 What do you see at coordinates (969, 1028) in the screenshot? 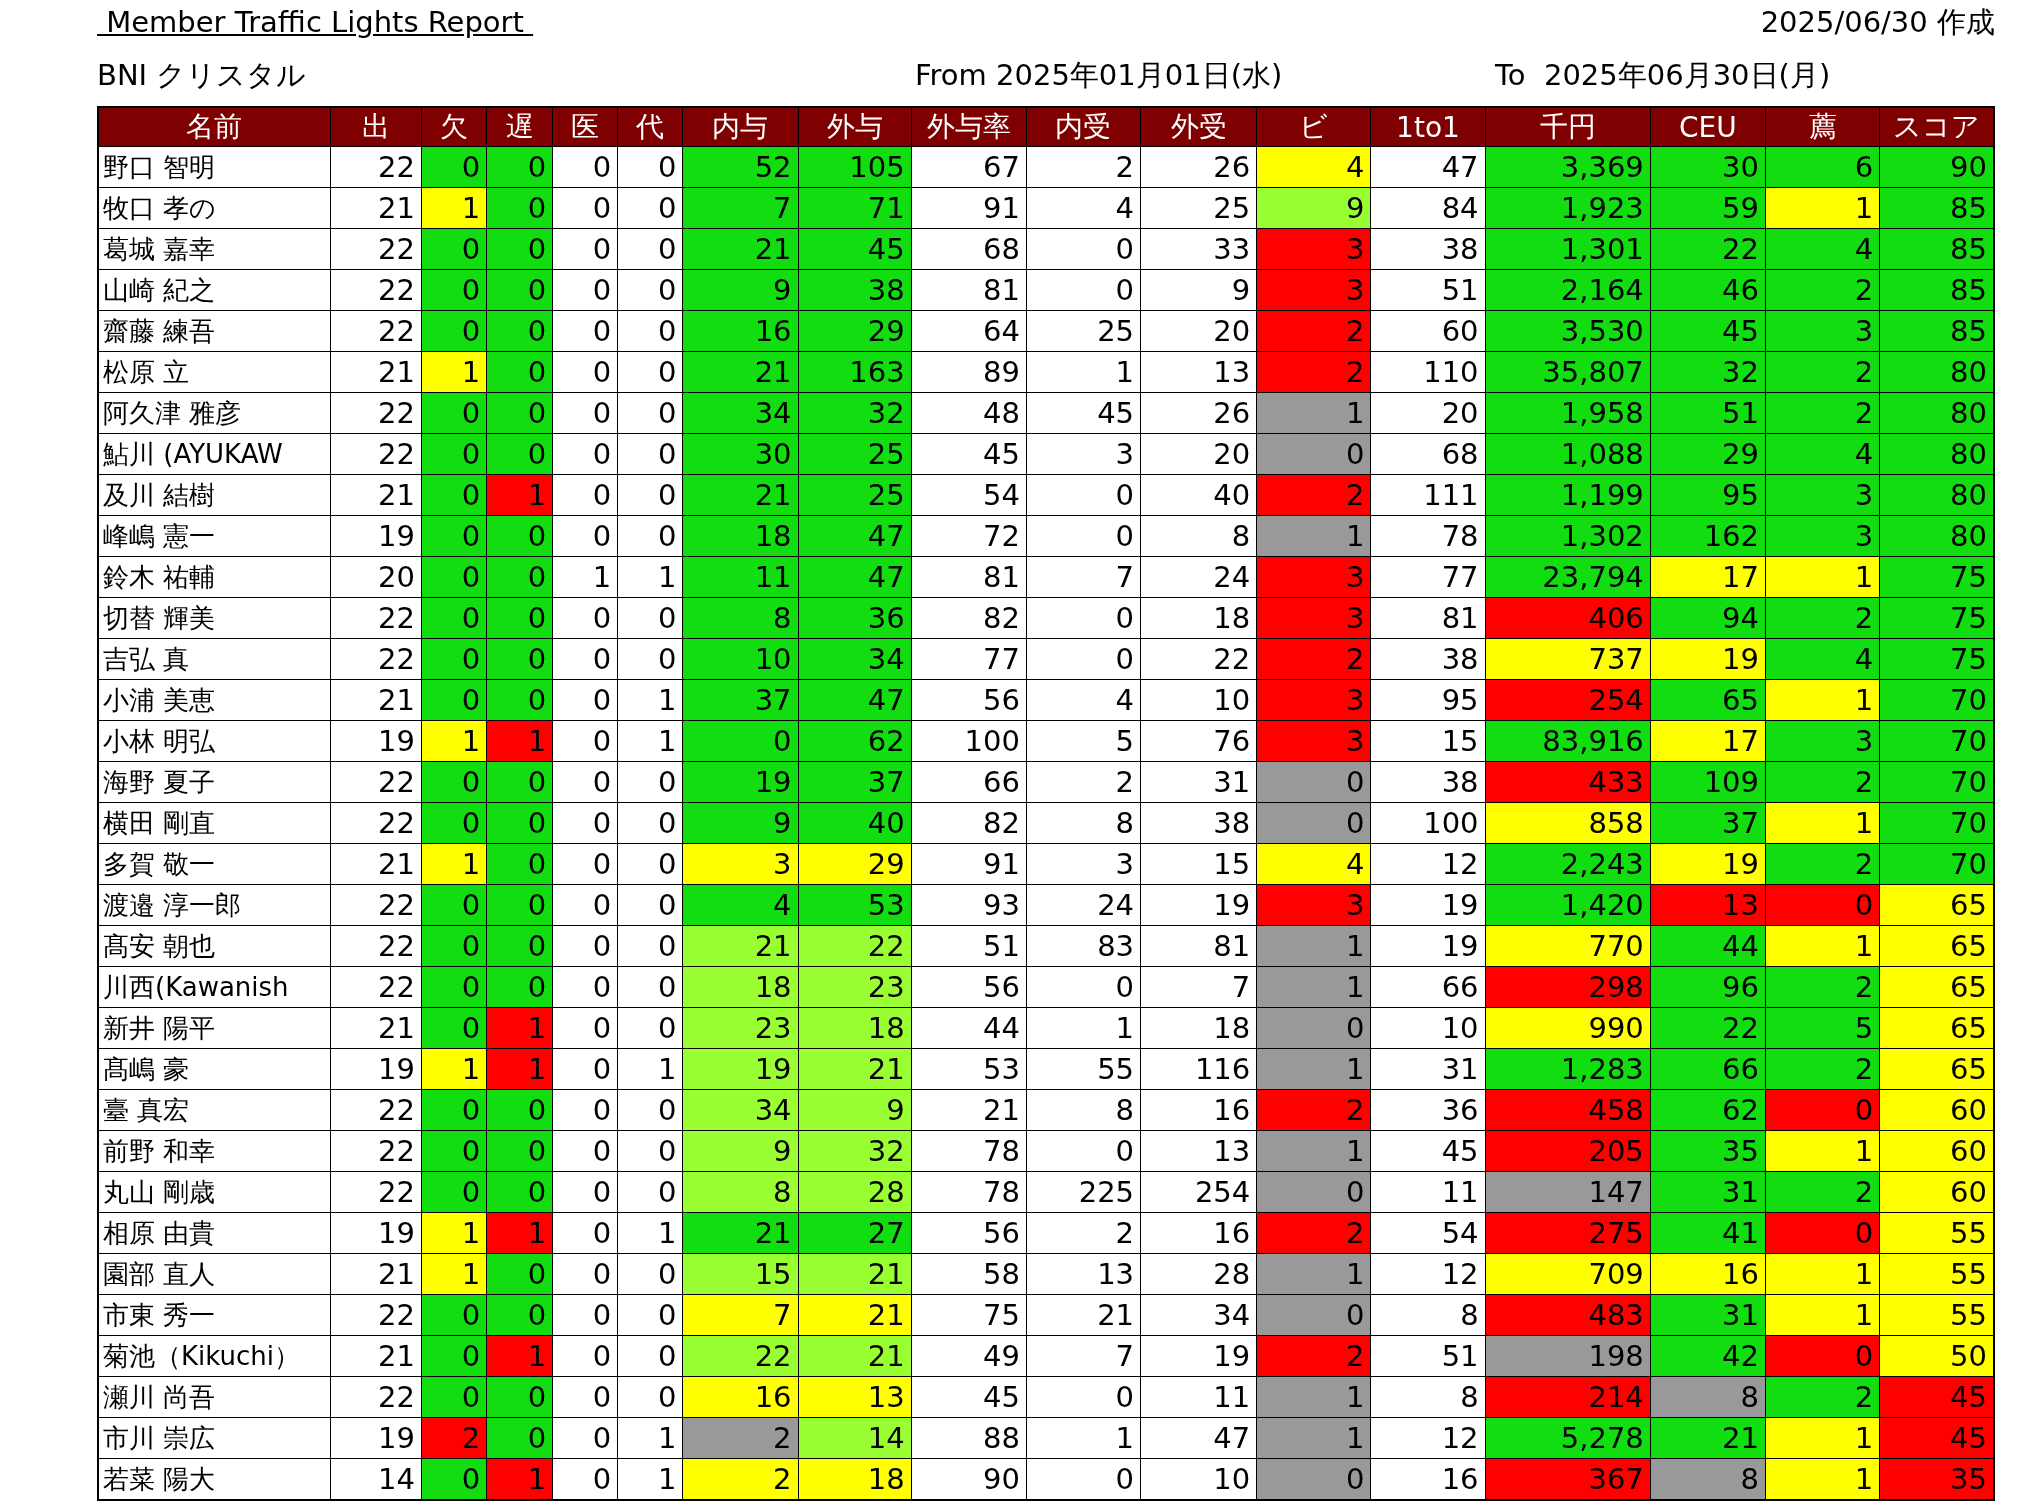
I see `table-cell: 44` at bounding box center [969, 1028].